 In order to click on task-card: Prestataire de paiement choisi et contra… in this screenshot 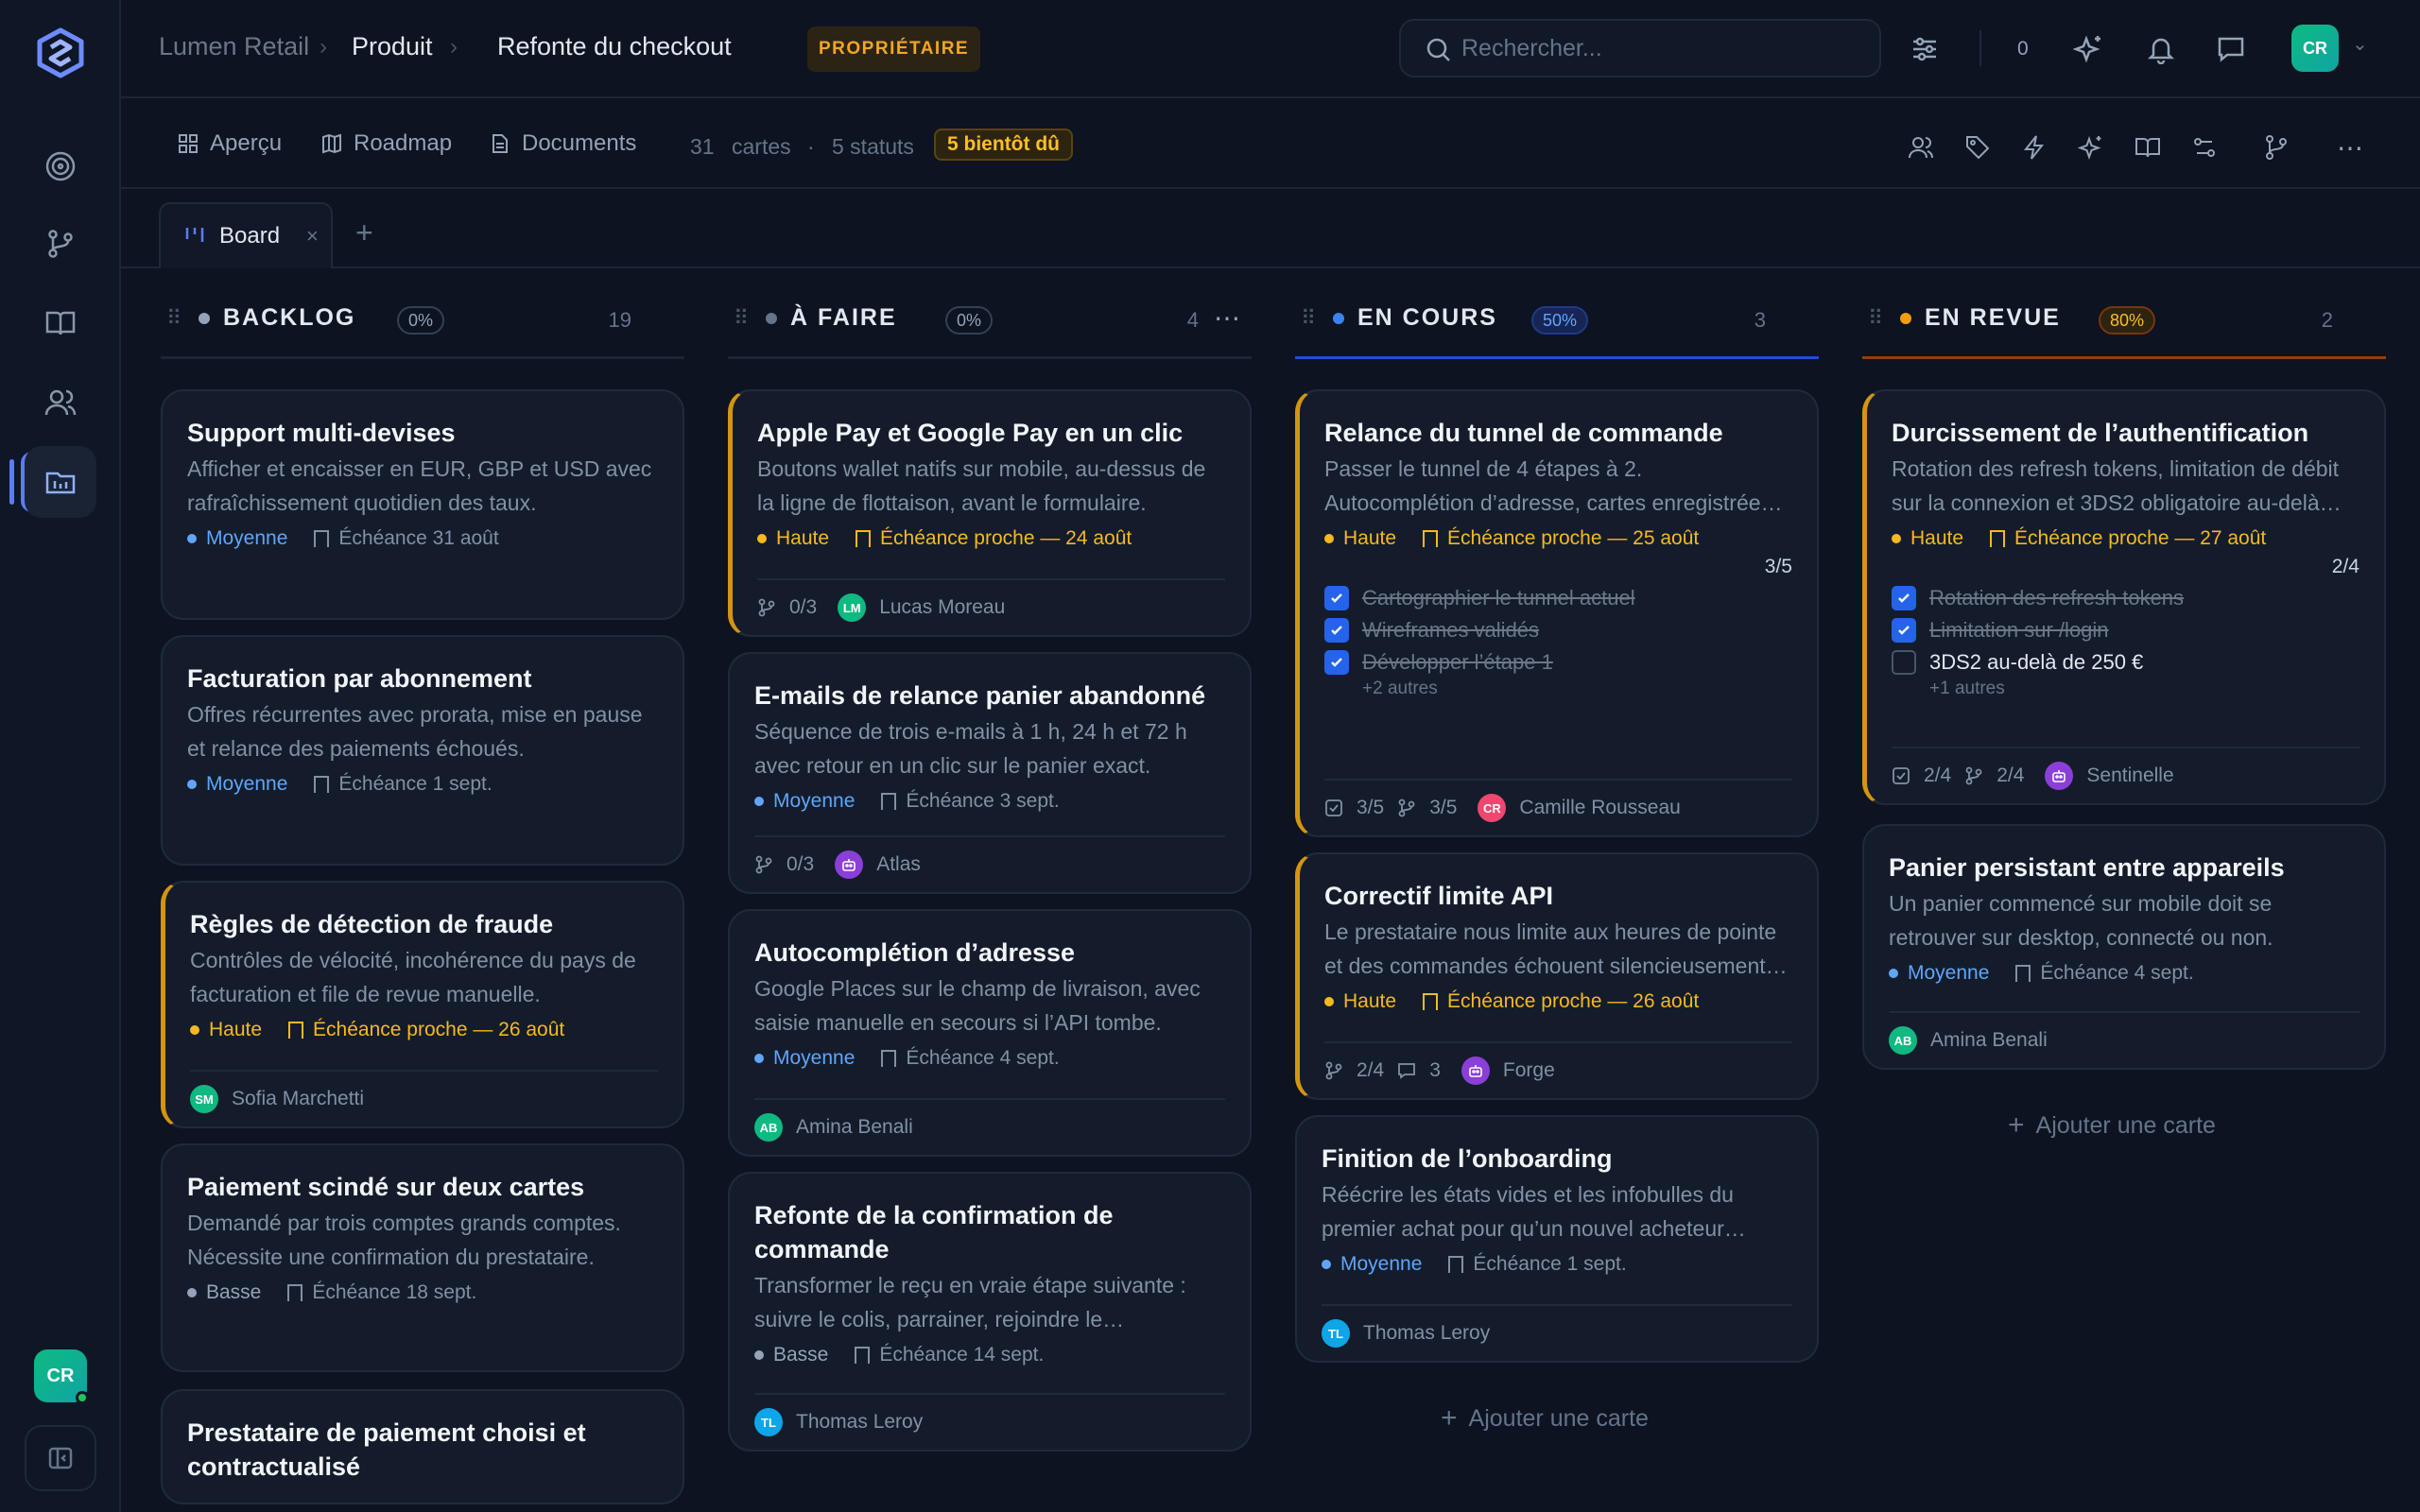, I will do `click(423, 1446)`.